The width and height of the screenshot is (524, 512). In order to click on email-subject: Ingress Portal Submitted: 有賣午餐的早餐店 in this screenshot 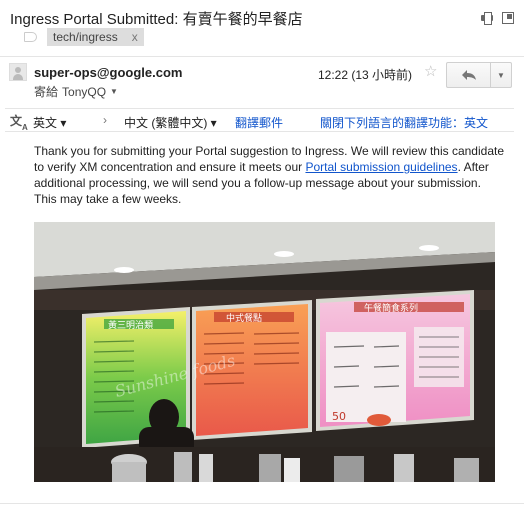, I will do `click(156, 19)`.